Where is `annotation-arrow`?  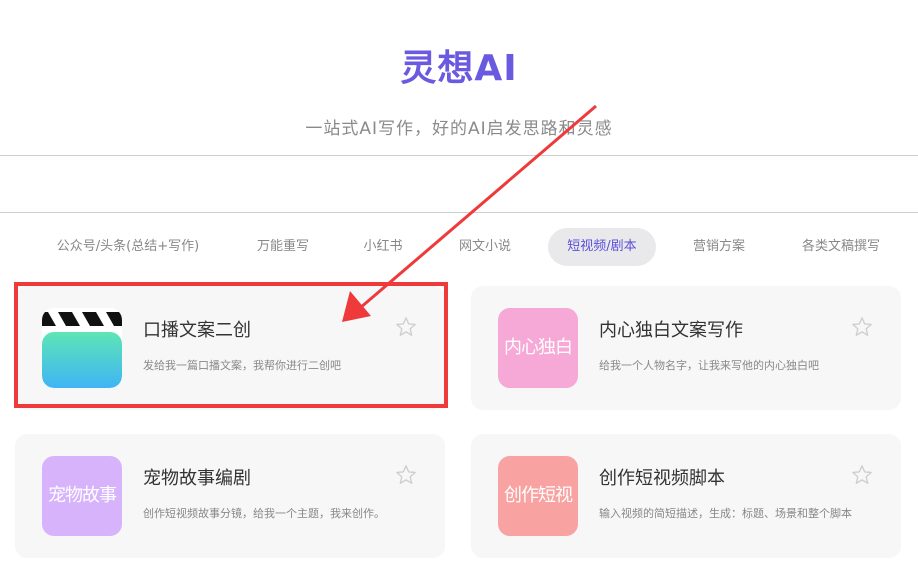
annotation-arrow is located at coordinates (469, 213).